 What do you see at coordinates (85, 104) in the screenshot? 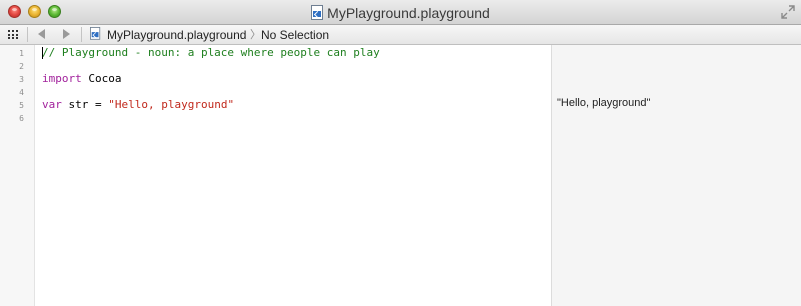
I see `var-declaration: str =` at bounding box center [85, 104].